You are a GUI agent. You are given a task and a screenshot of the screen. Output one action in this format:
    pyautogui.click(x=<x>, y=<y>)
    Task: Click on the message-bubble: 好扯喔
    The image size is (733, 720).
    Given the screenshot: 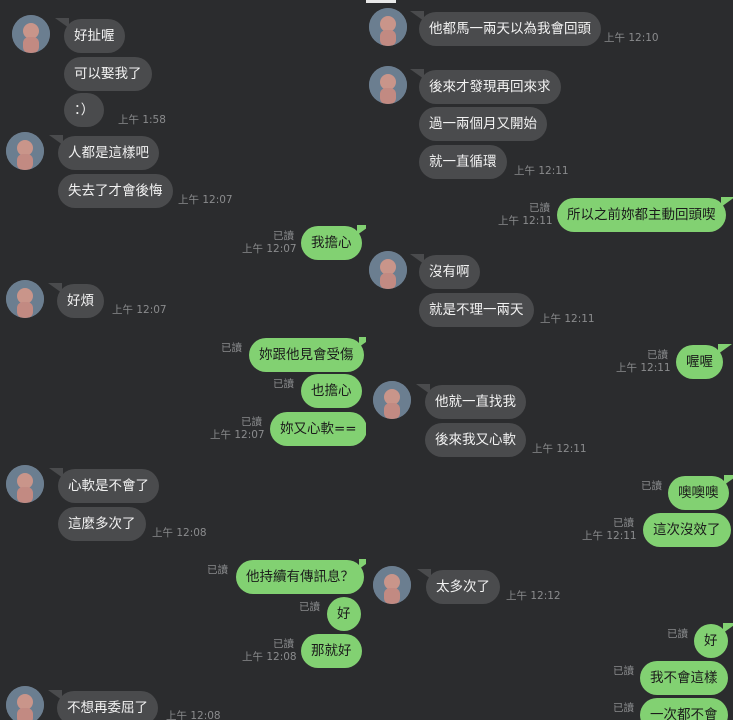 What is the action you would take?
    pyautogui.click(x=90, y=35)
    